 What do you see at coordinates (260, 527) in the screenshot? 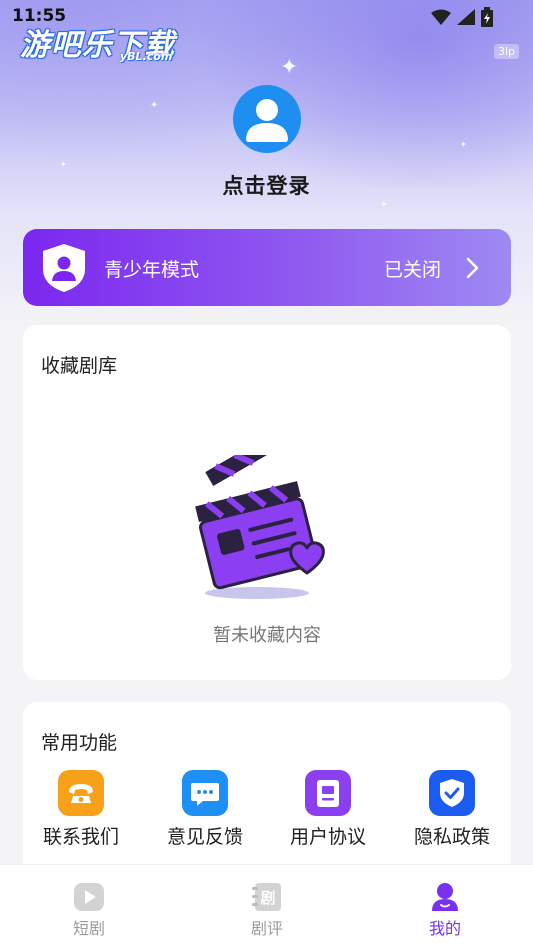
I see `clapperboard-icon` at bounding box center [260, 527].